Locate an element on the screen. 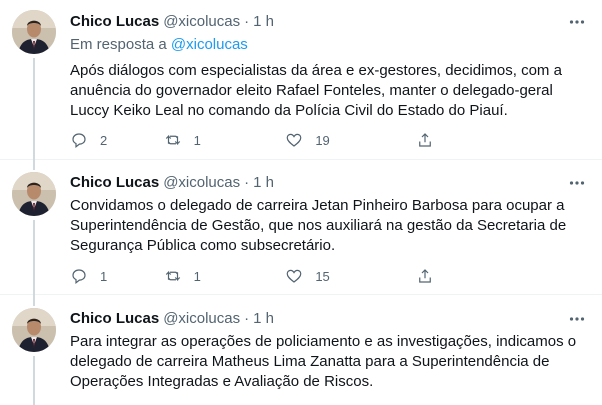 Image resolution: width=602 pixels, height=405 pixels. reply-context: Em resposta a @xicolucas is located at coordinates (329, 45).